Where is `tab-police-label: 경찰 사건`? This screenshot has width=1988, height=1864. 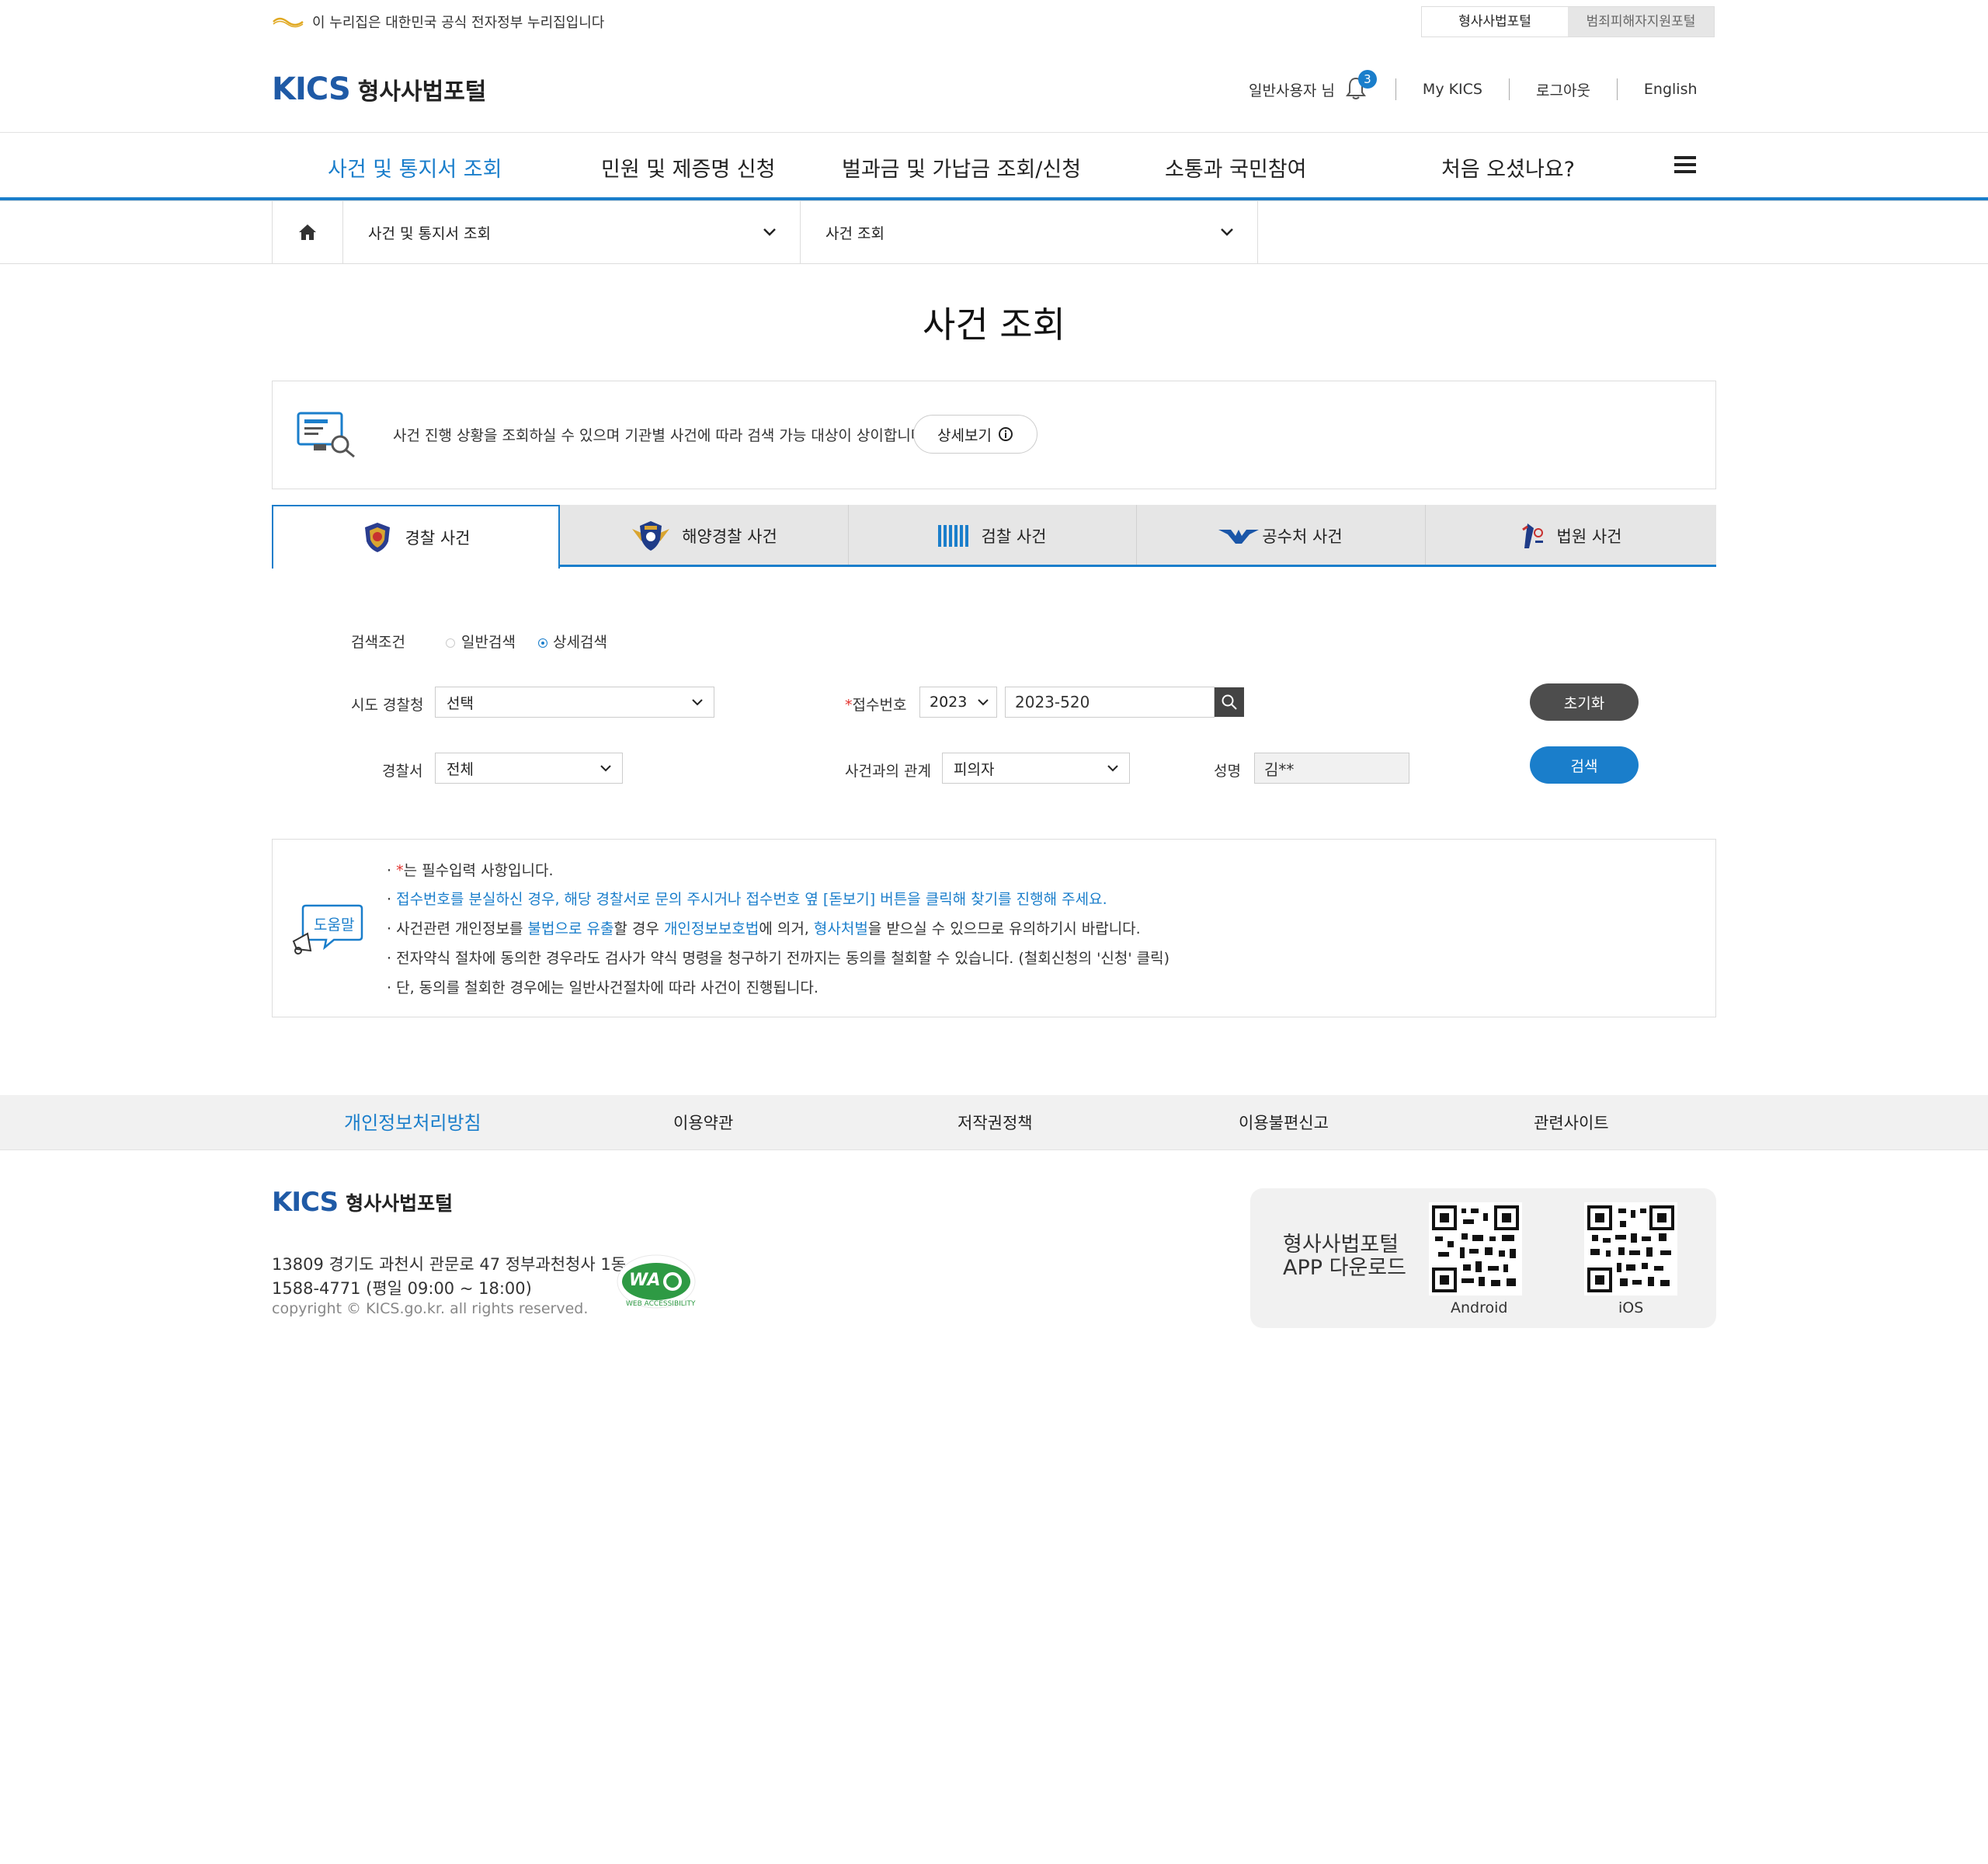
tab-police-label: 경찰 사건 is located at coordinates (438, 538).